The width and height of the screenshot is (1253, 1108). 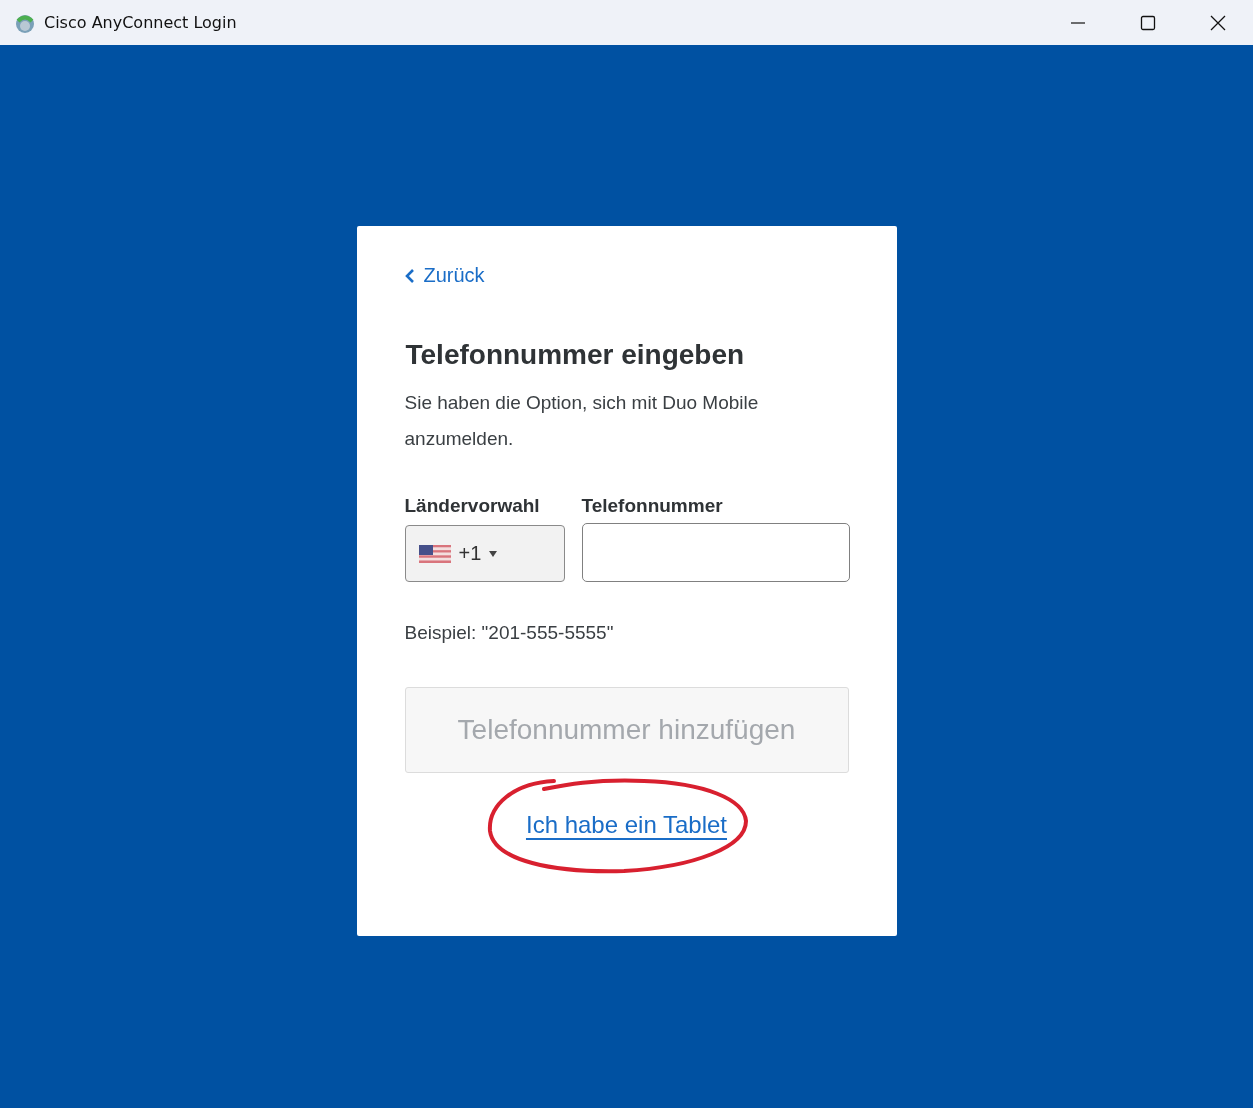 I want to click on minimize-icon, so click(x=1078, y=22).